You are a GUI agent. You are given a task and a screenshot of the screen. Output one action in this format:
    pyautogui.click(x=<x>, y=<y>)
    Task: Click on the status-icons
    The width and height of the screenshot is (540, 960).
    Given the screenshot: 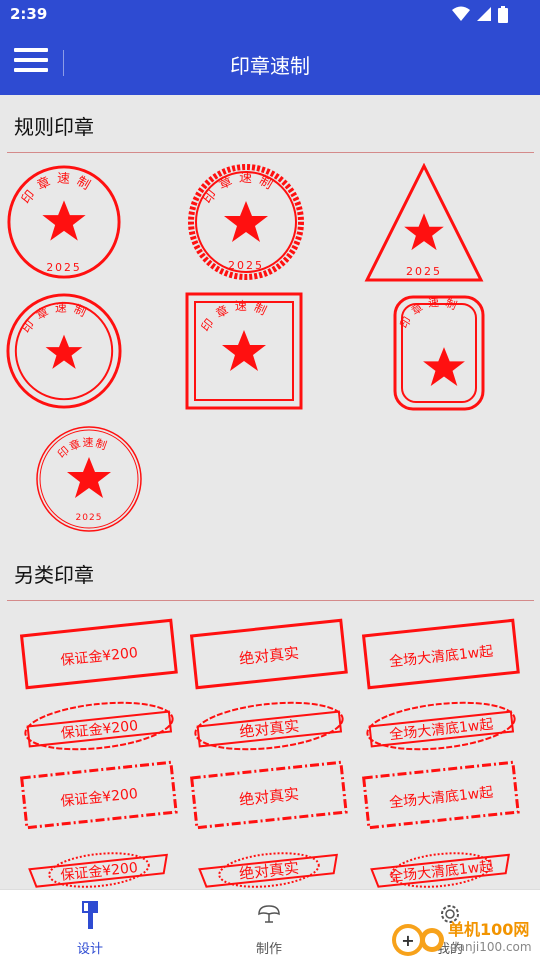 What is the action you would take?
    pyautogui.click(x=480, y=14)
    